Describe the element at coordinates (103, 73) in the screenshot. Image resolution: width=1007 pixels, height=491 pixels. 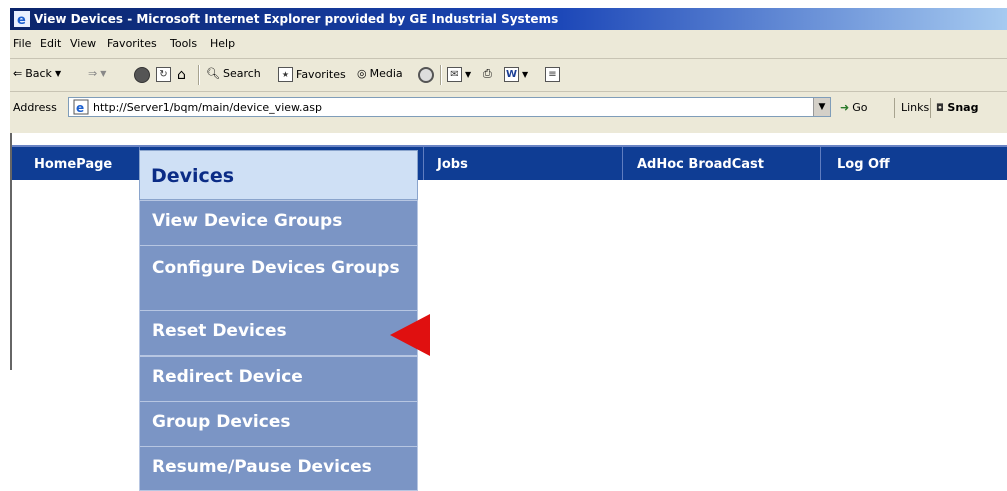
I see `forward-dropdown-icon: ▼` at that location.